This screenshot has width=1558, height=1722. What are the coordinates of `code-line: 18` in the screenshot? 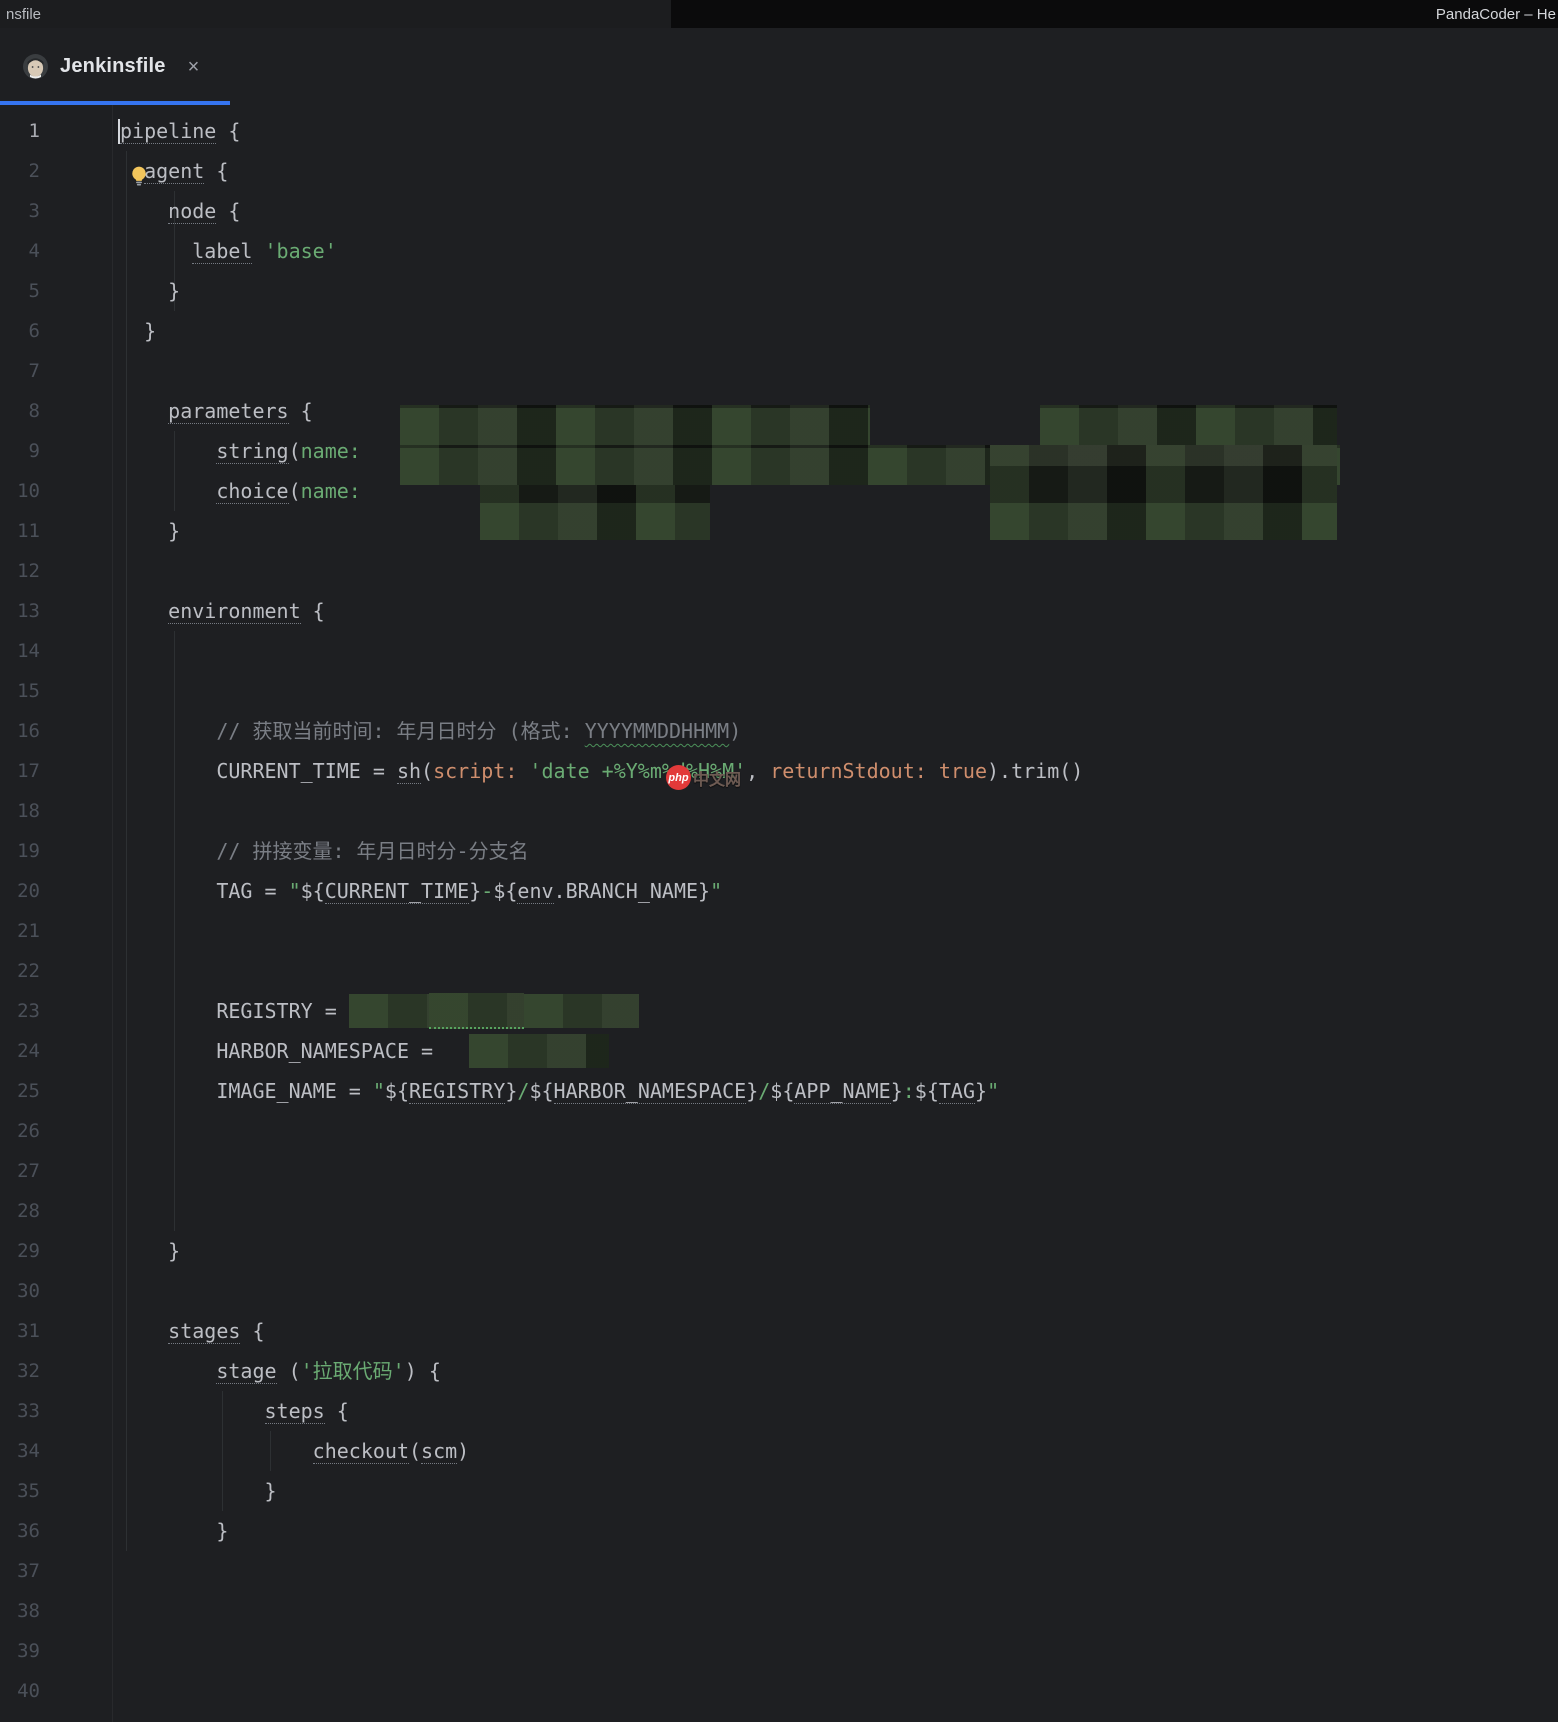 It's located at (779, 811).